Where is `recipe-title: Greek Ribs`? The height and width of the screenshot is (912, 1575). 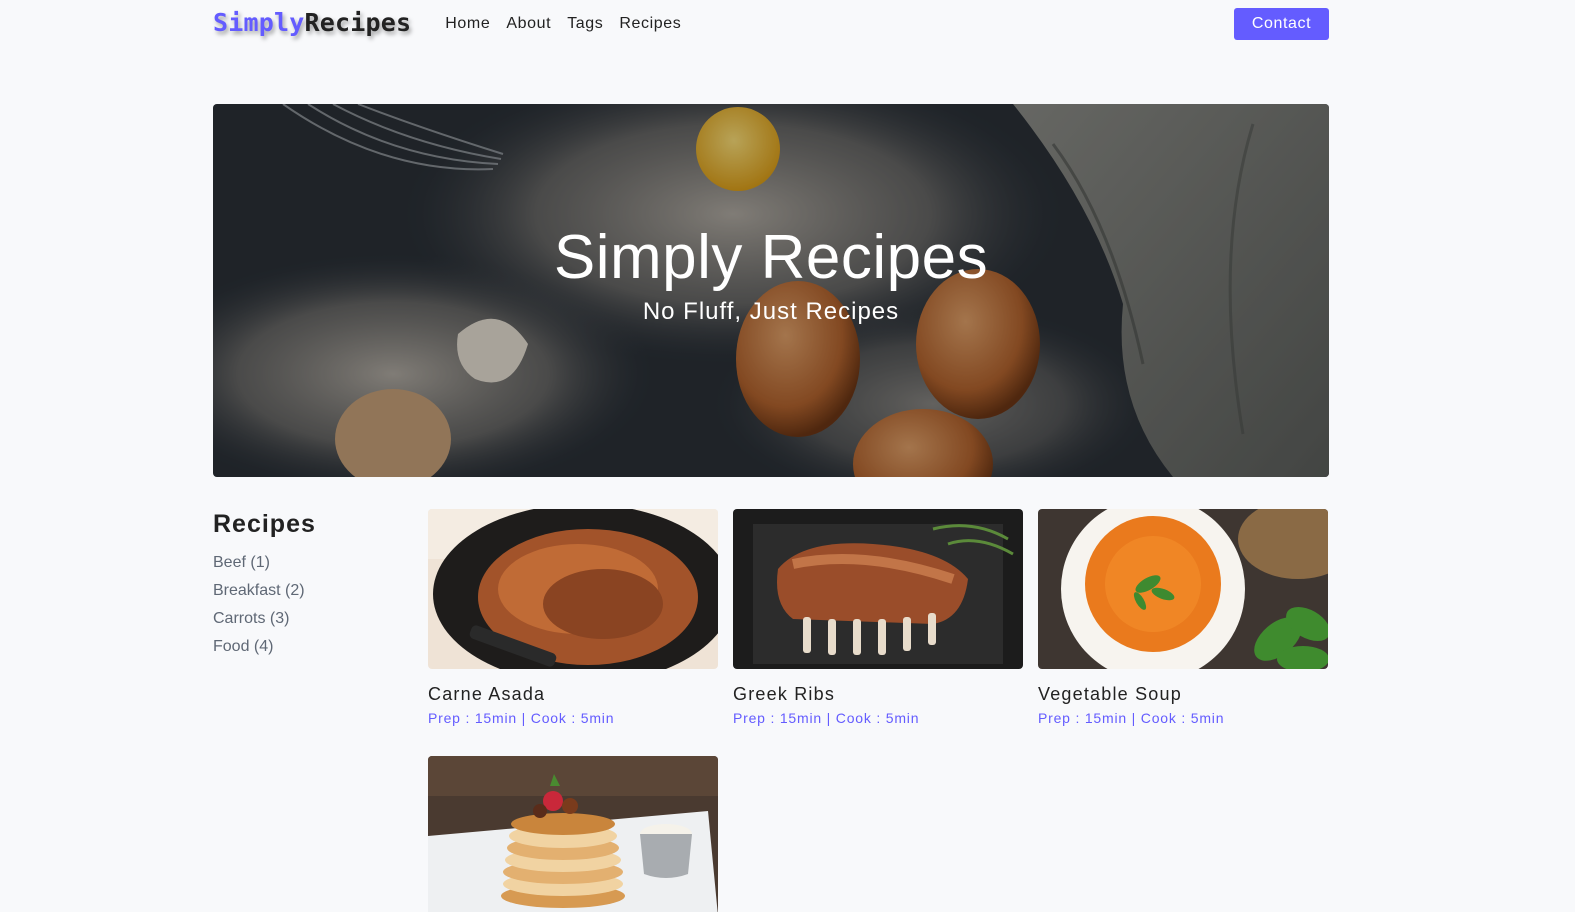
recipe-title: Greek Ribs is located at coordinates (784, 694).